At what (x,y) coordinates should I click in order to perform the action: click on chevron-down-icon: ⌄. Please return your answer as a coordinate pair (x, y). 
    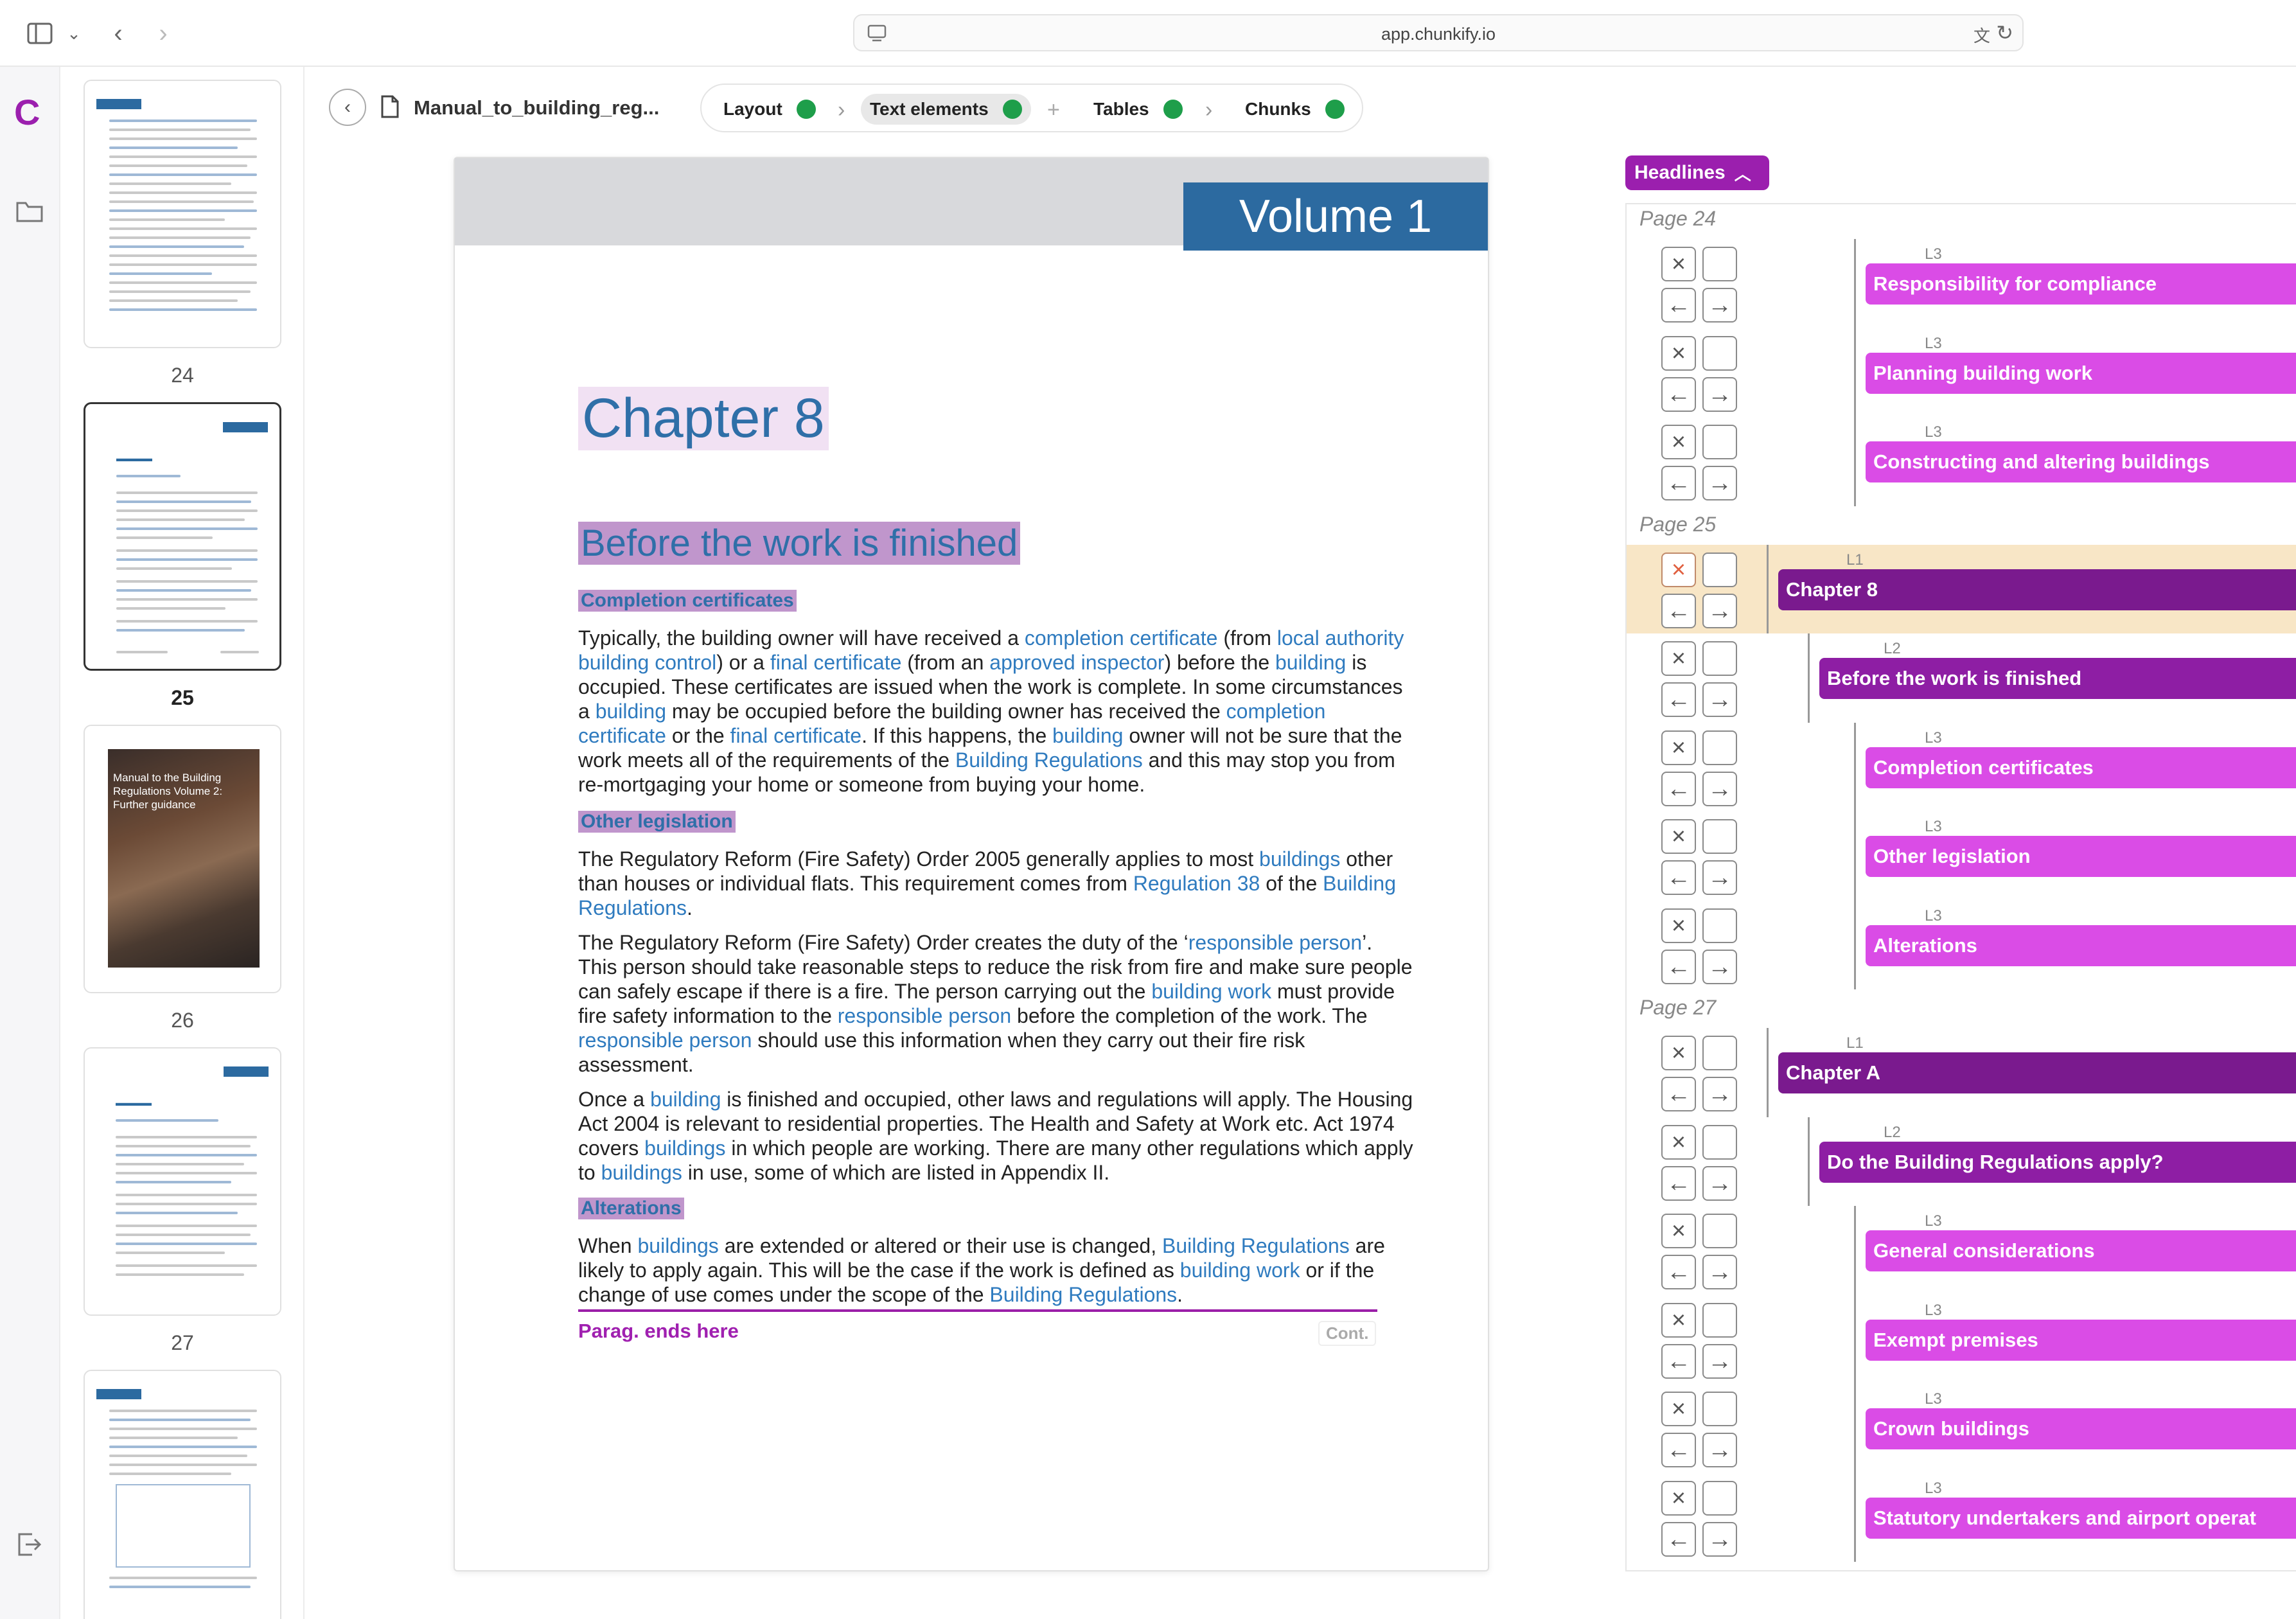
    Looking at the image, I should click on (74, 33).